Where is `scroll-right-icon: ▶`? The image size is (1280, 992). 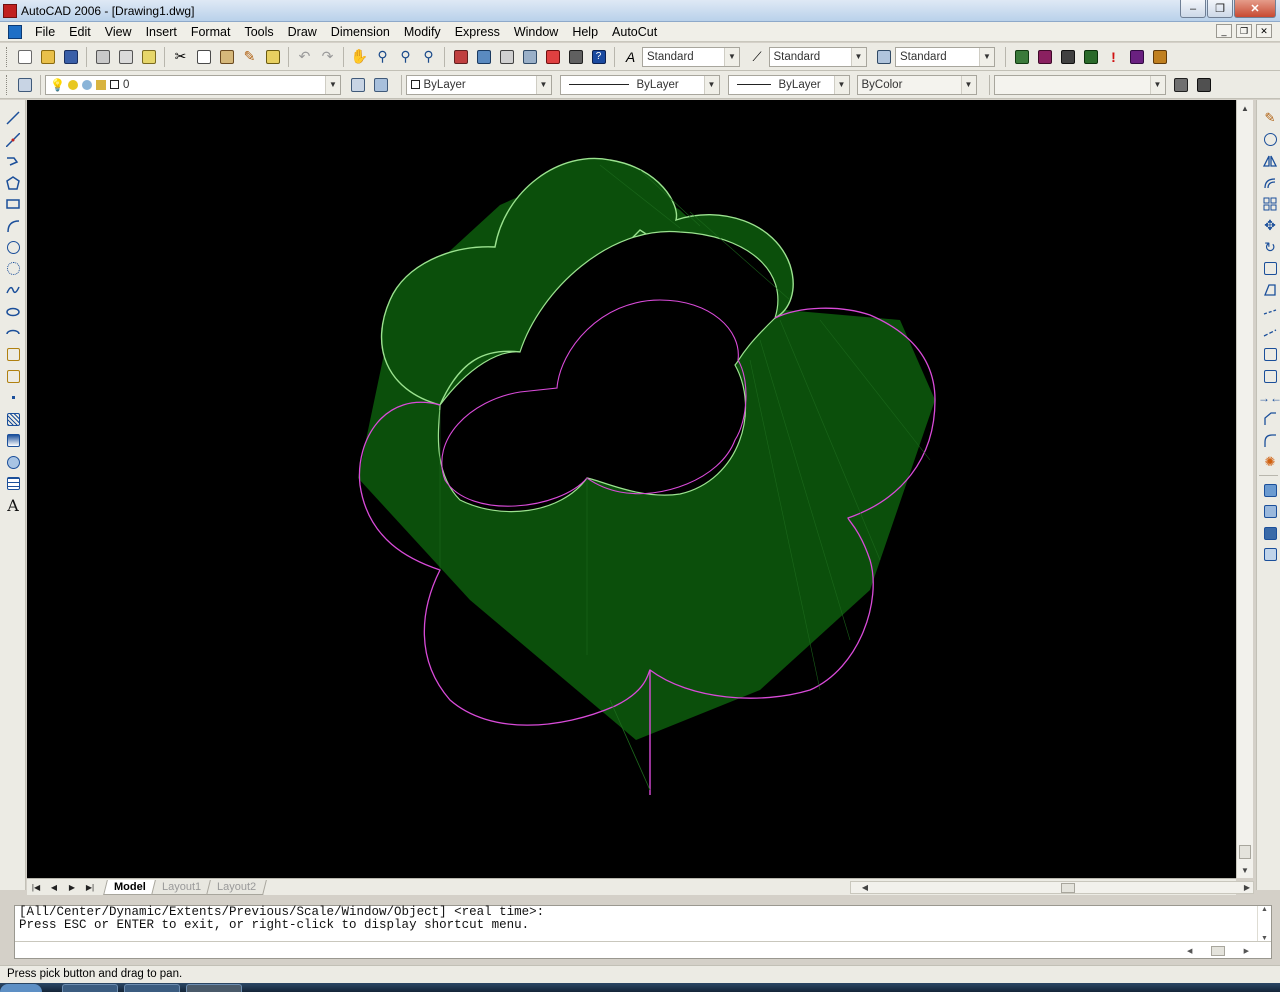
scroll-right-icon: ▶ is located at coordinates (1247, 887).